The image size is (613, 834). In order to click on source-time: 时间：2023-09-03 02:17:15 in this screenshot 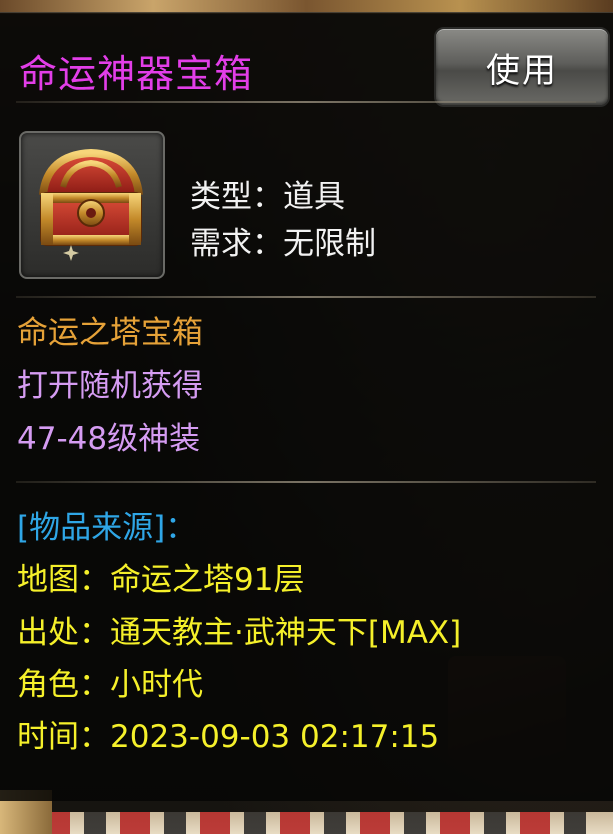, I will do `click(228, 737)`.